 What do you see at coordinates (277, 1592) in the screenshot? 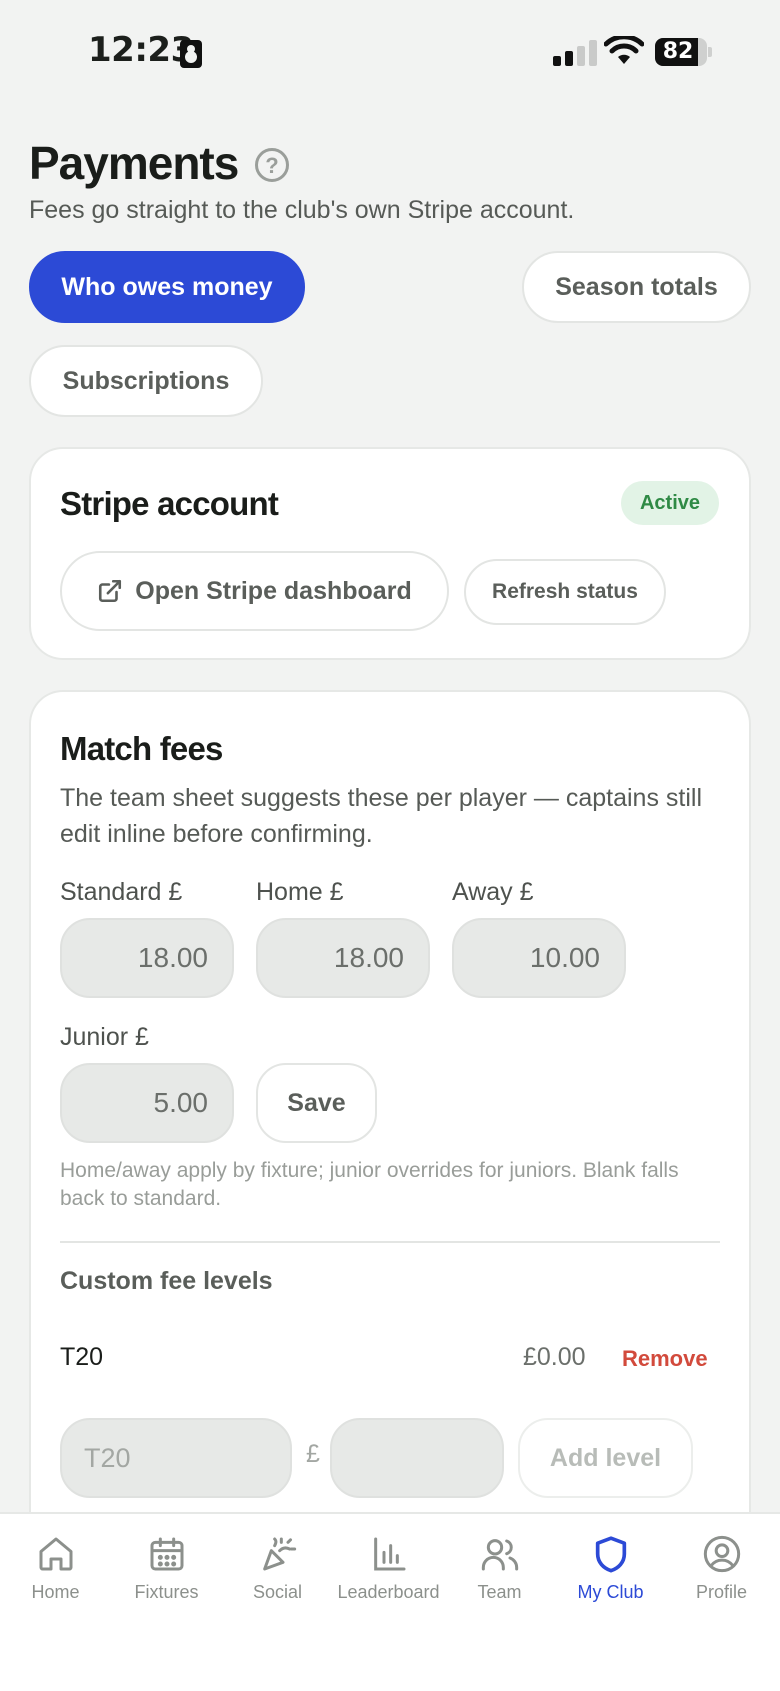
I see `nav-social-label: Social` at bounding box center [277, 1592].